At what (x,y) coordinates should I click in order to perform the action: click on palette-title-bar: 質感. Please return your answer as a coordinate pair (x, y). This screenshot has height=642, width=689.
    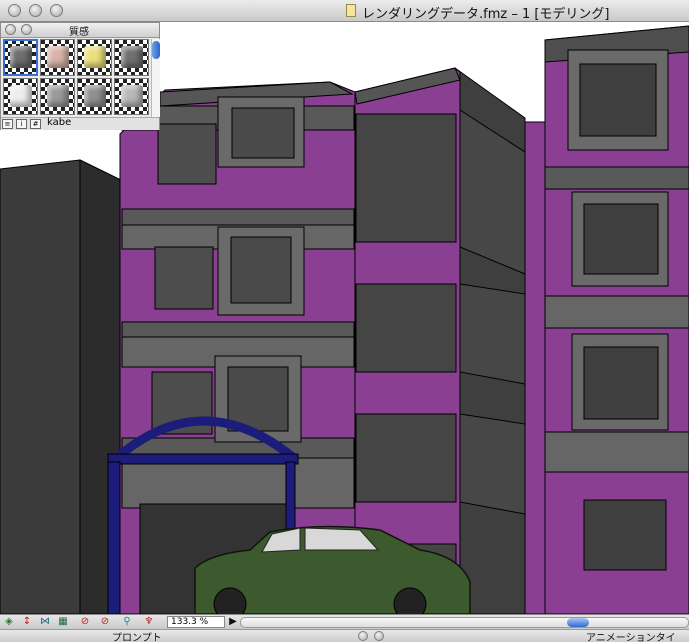
    Looking at the image, I should click on (80, 30).